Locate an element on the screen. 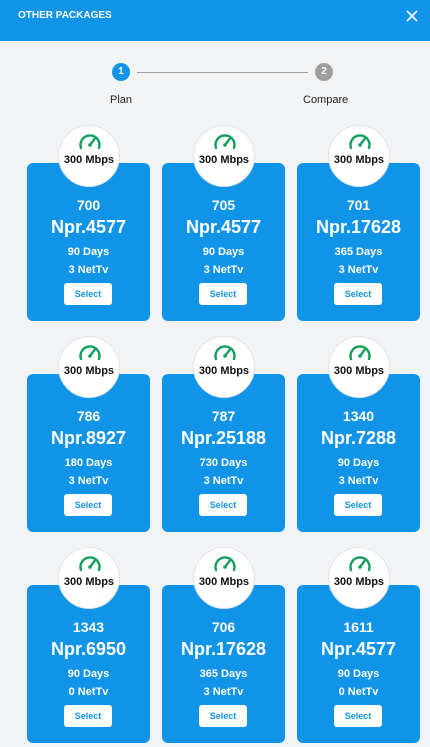 This screenshot has height=747, width=430. step-1-indicator: 1 is located at coordinates (121, 72).